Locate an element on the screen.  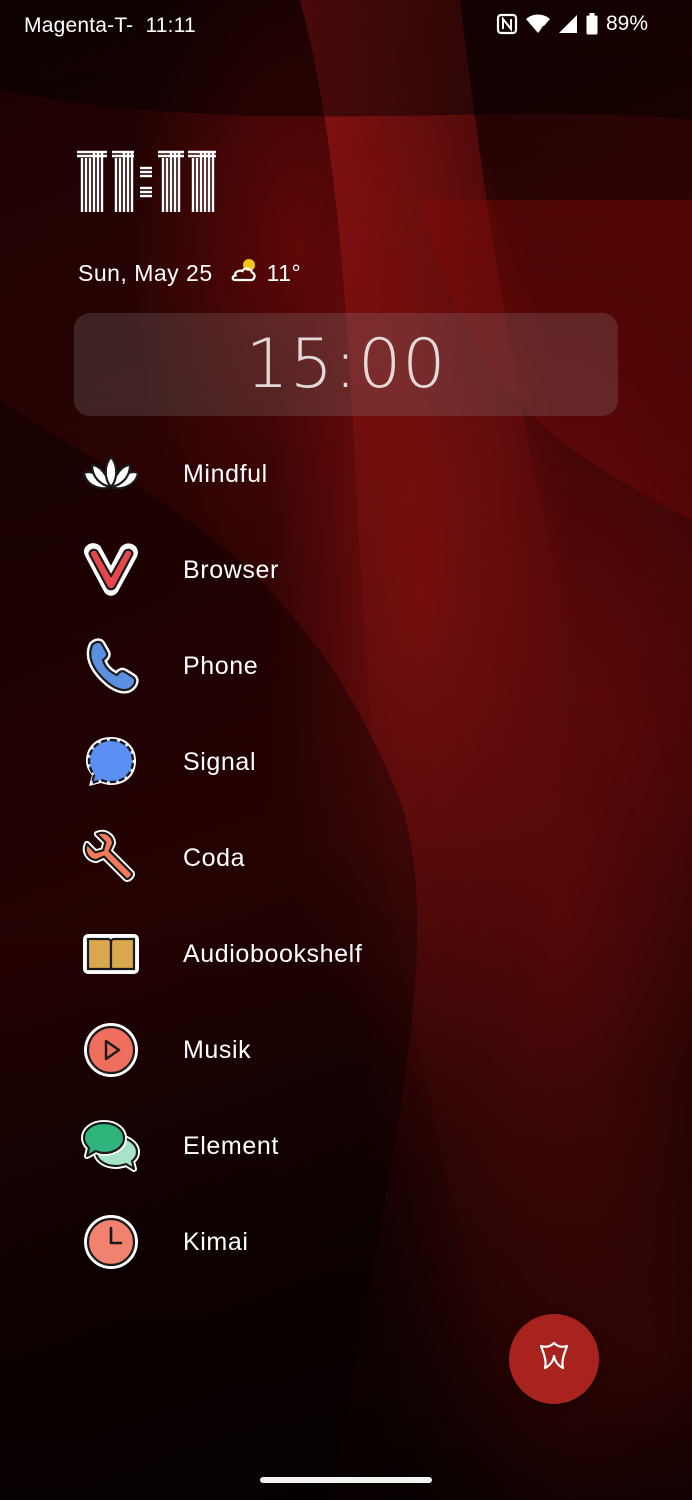
app-item-element: Element is located at coordinates (290, 1146).